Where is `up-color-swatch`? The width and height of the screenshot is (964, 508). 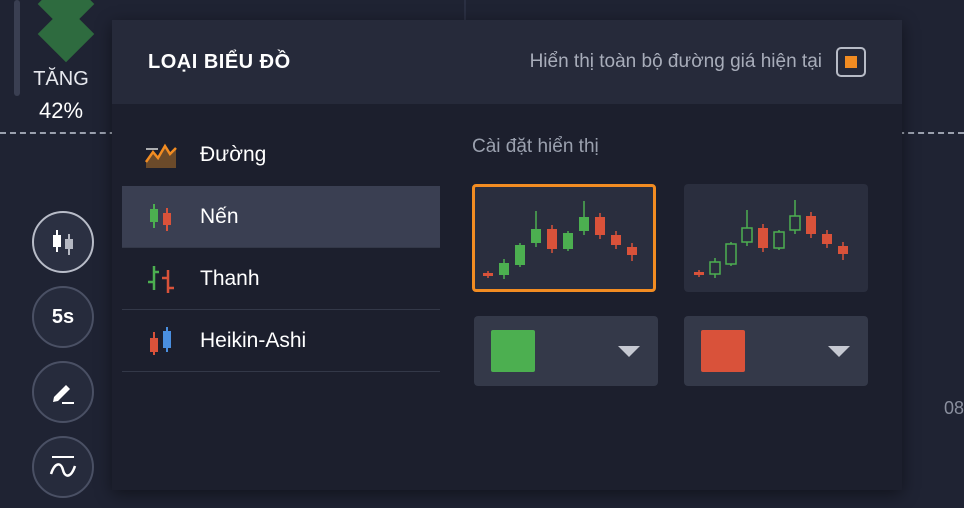
up-color-swatch is located at coordinates (513, 351).